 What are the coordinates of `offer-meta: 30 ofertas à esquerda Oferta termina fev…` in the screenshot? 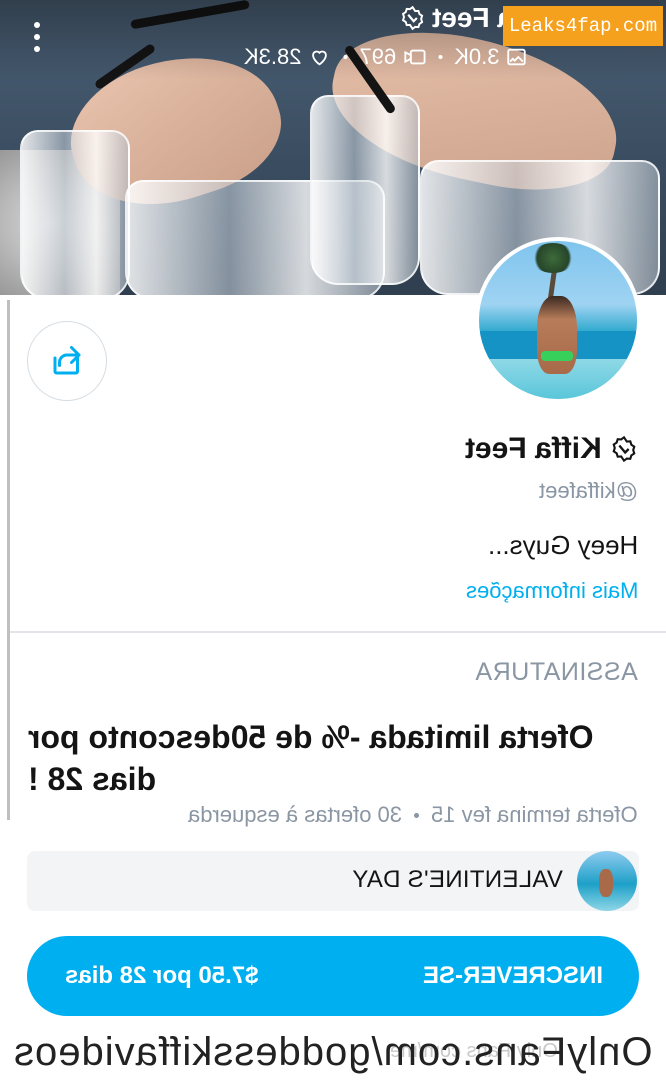 It's located at (413, 815).